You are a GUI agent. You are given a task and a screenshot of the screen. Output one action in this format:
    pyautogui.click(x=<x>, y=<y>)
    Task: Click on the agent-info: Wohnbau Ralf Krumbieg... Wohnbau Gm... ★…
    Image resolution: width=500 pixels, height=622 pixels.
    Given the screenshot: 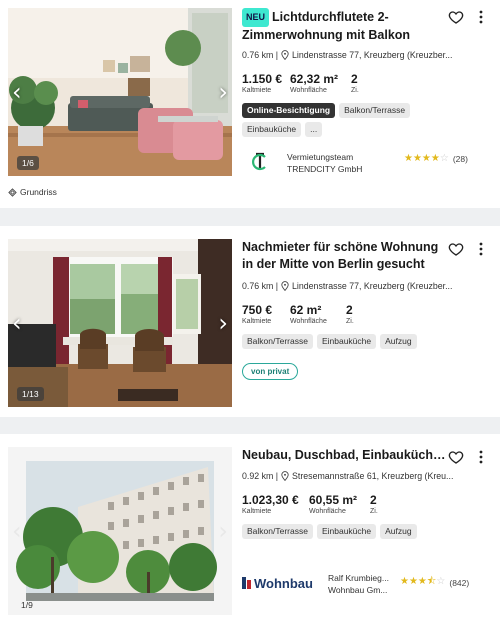 What is the action you would take?
    pyautogui.click(x=367, y=584)
    